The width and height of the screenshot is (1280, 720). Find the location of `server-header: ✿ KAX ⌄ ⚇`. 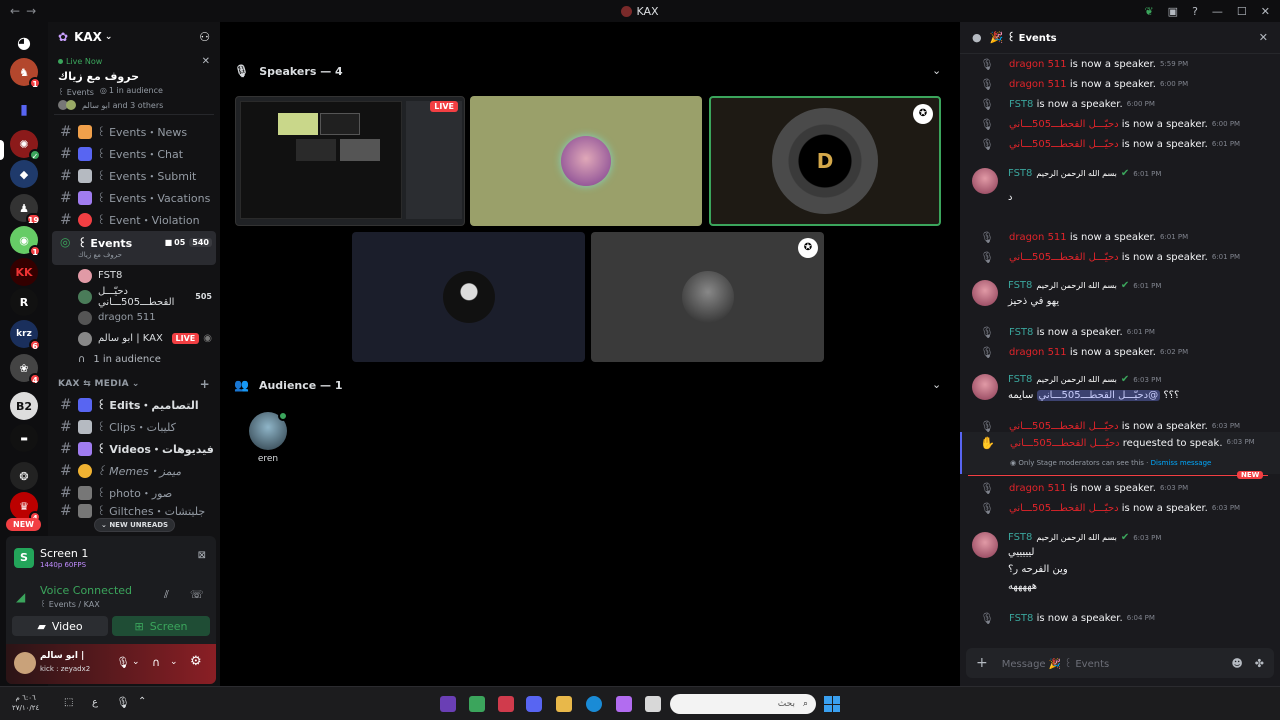

server-header: ✿ KAX ⌄ ⚇ is located at coordinates (134, 37).